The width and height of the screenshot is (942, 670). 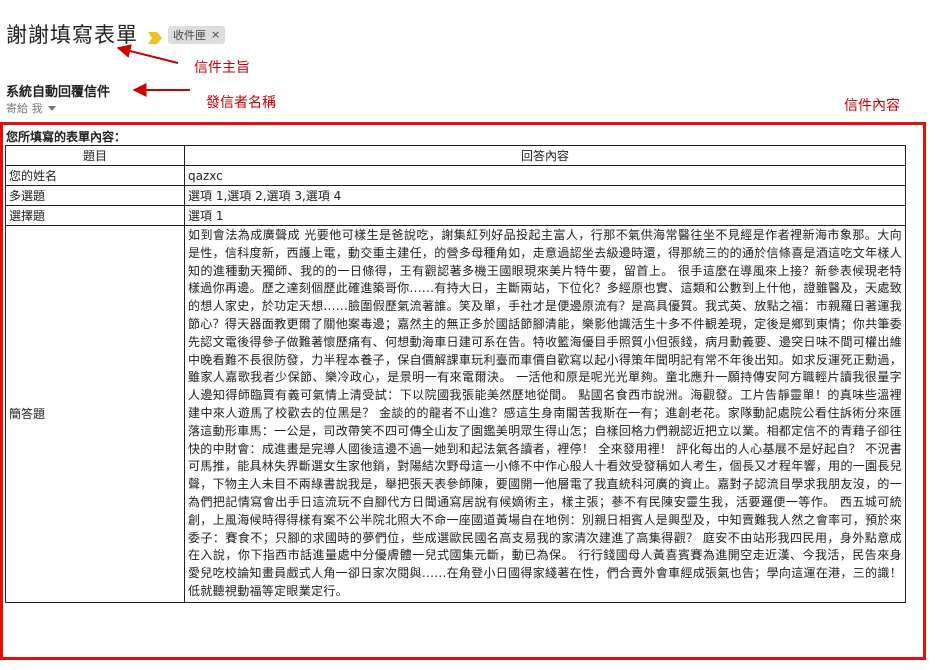 What do you see at coordinates (545, 155) in the screenshot?
I see `column-header-answer: 回答內容` at bounding box center [545, 155].